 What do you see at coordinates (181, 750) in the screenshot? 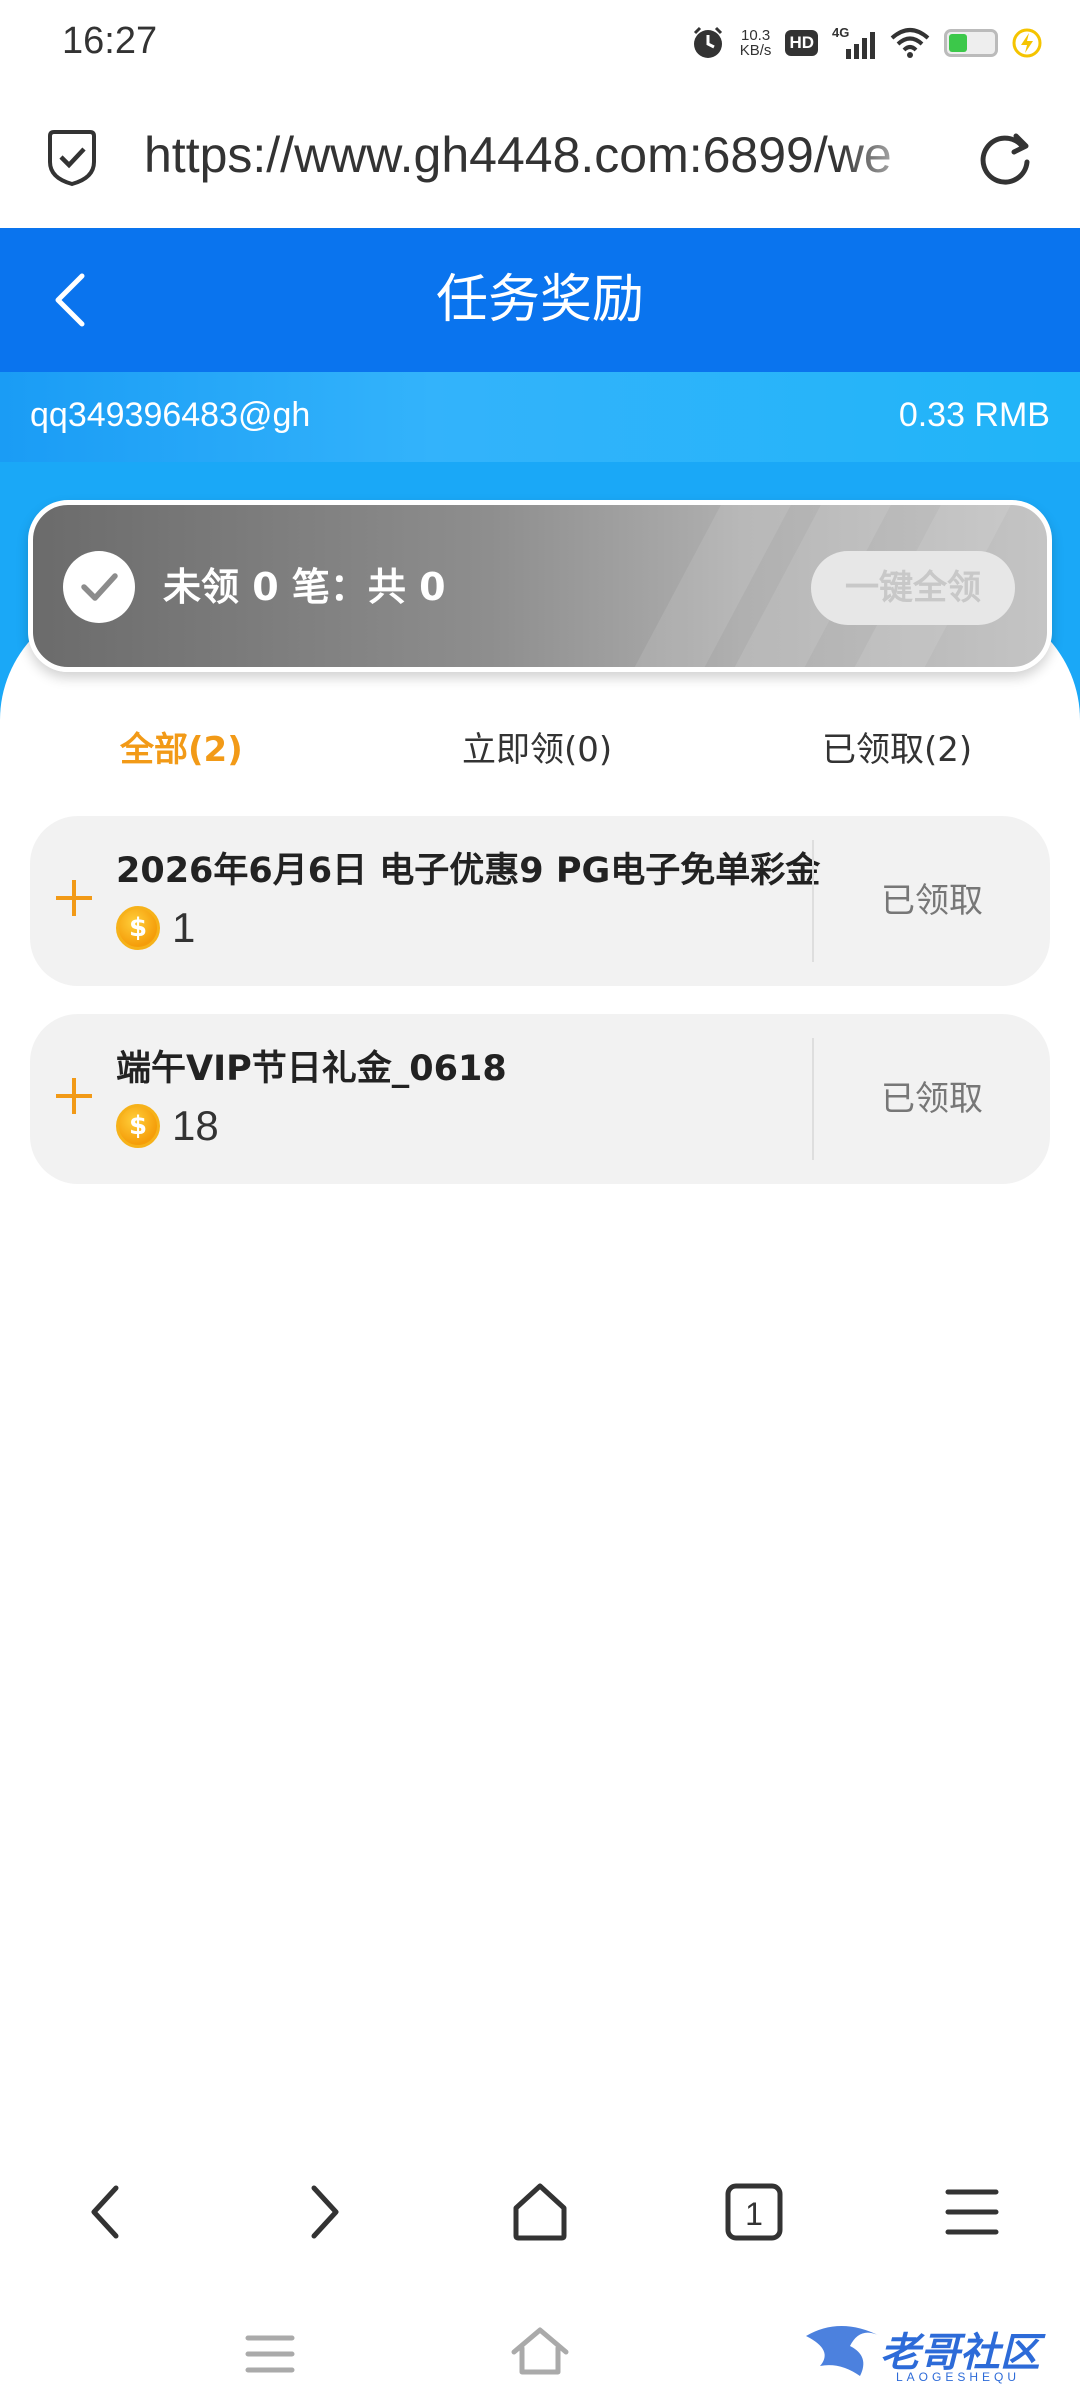
I see `tab-all: 全部(2)` at bounding box center [181, 750].